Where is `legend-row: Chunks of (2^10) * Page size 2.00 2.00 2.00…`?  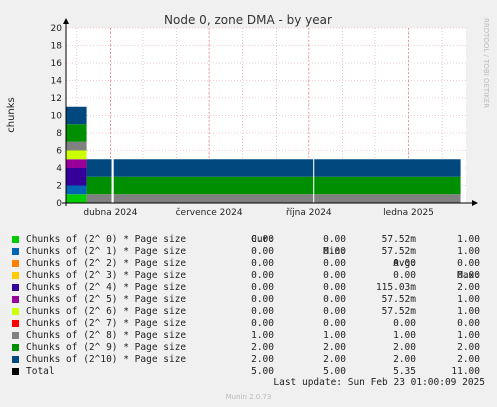
legend-row: Chunks of (2^10) * Page size 2.00 2.00 2.00… is located at coordinates (252, 360).